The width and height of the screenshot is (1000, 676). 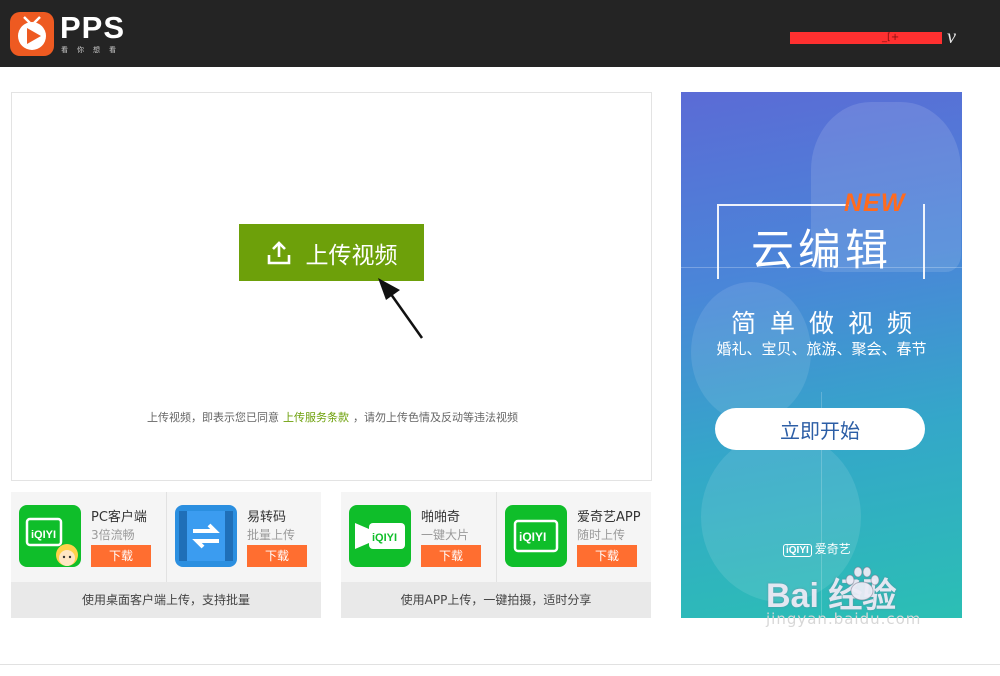 What do you see at coordinates (93, 50) in the screenshot?
I see `brand-slogan: 看你想看` at bounding box center [93, 50].